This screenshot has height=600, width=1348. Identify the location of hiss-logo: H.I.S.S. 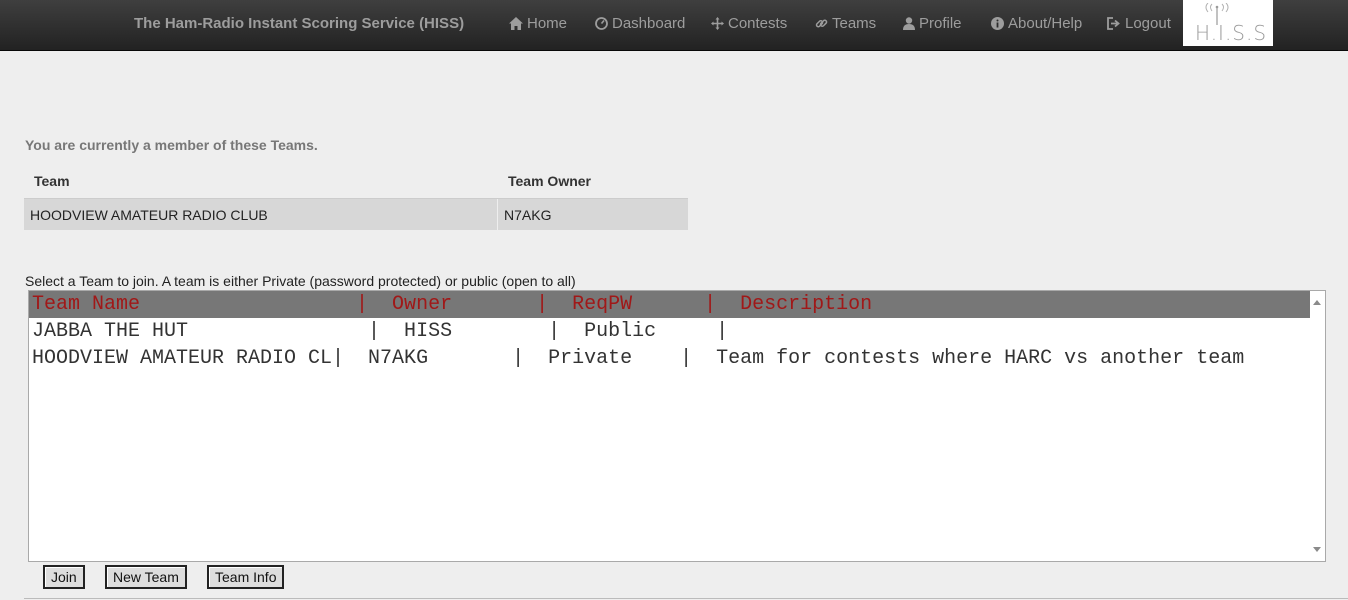
(1228, 23).